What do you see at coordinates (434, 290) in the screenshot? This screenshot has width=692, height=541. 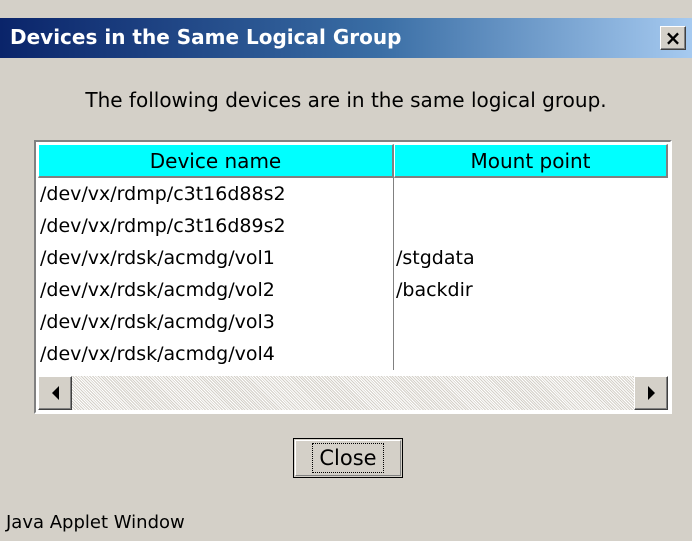 I see `mount-point-cell: /backdir` at bounding box center [434, 290].